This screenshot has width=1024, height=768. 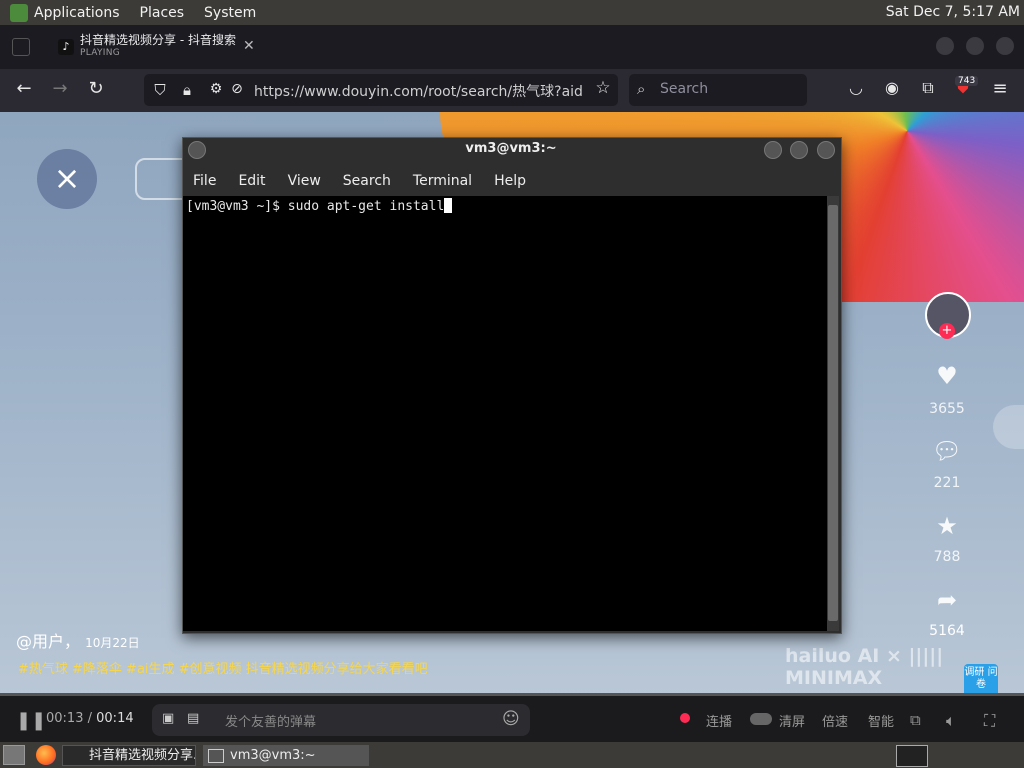 What do you see at coordinates (826, 150) in the screenshot?
I see `terminal-close-button` at bounding box center [826, 150].